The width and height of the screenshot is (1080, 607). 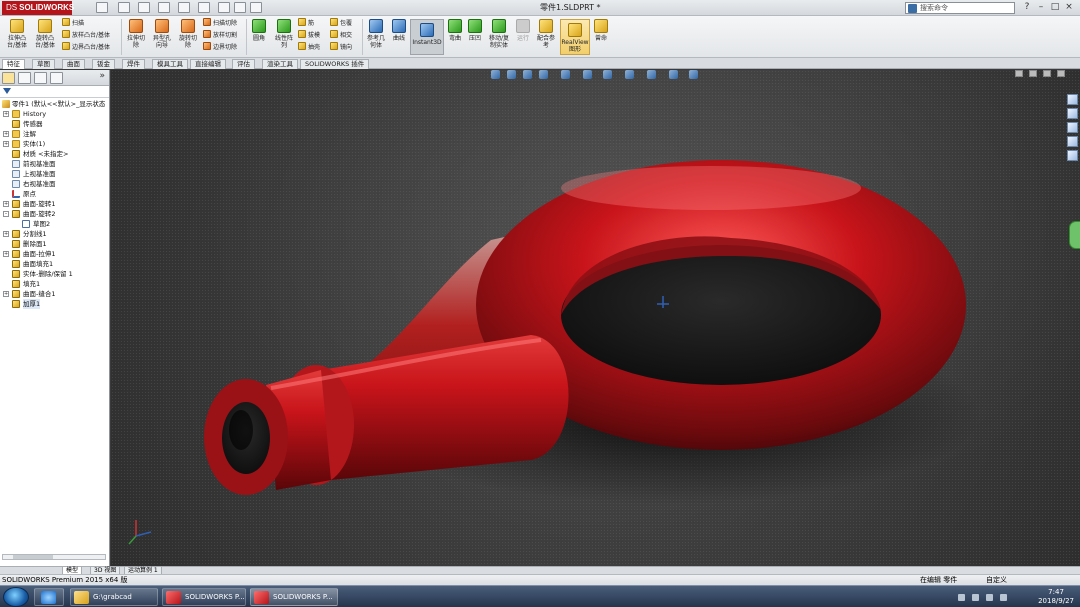 What do you see at coordinates (280, 64) in the screenshot?
I see `tab-render-tools: 渲染工具` at bounding box center [280, 64].